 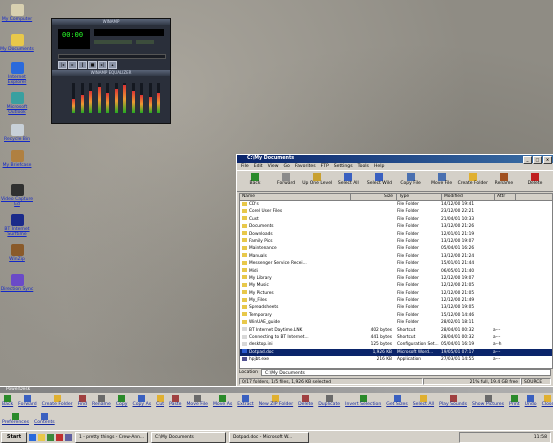 What do you see at coordinates (396, 256) in the screenshot?
I see `file-row: Manuals File Folder 13/12/00 21:24` at bounding box center [396, 256].